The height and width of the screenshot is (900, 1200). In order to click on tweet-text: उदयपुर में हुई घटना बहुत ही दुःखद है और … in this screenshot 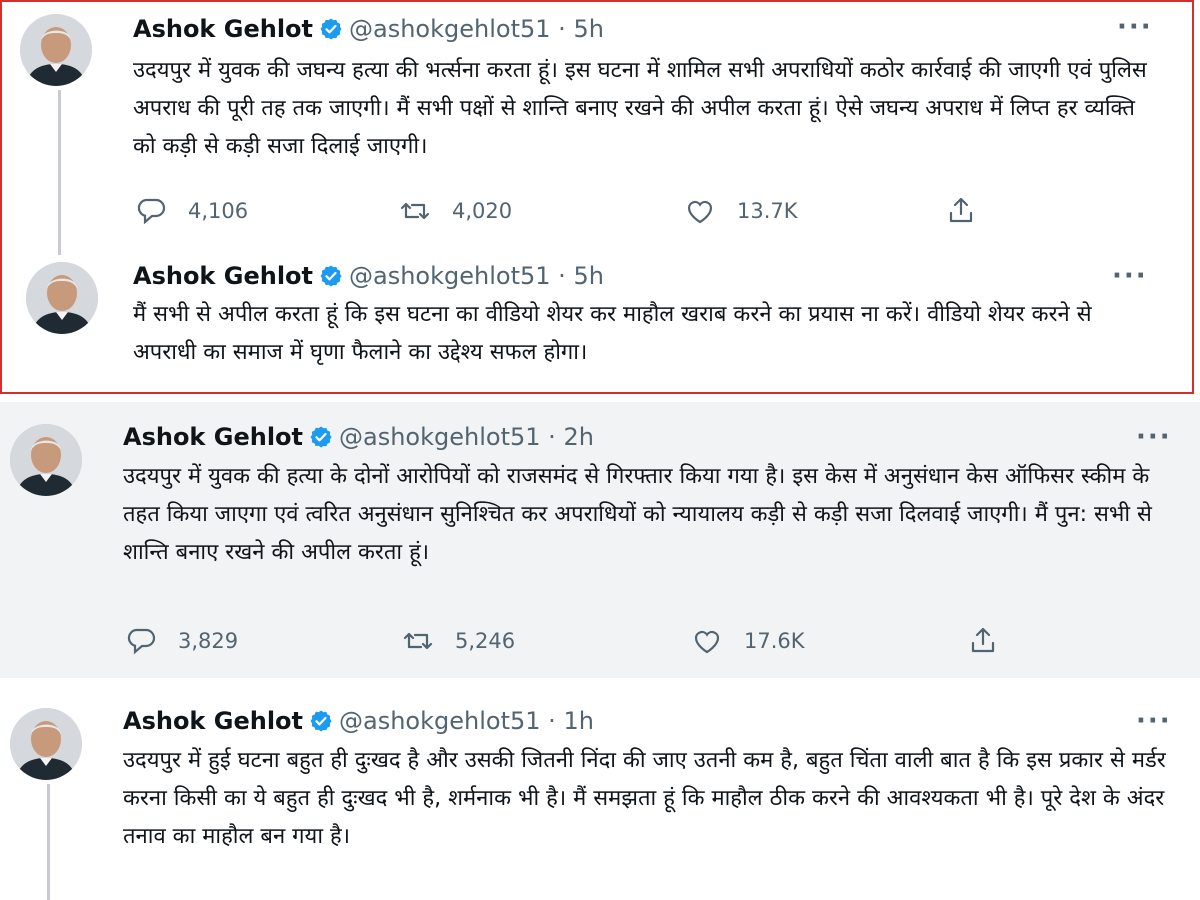, I will do `click(644, 798)`.